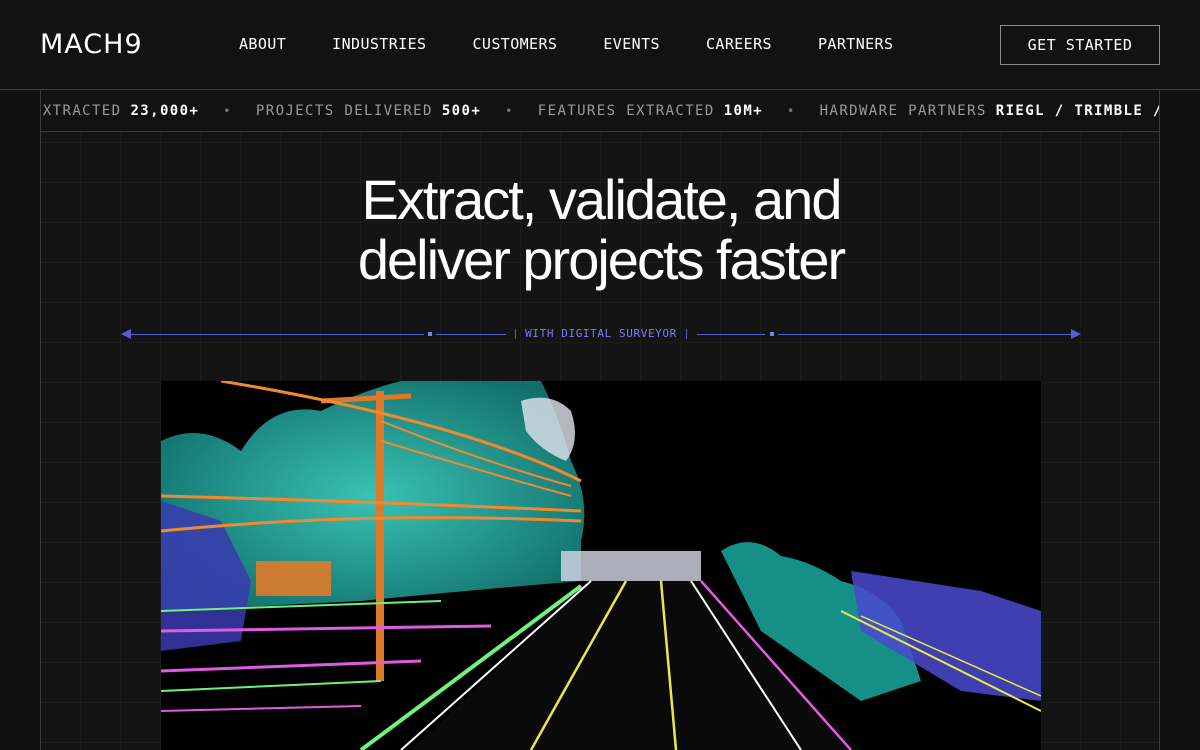 This screenshot has height=750, width=1200. What do you see at coordinates (1077, 111) in the screenshot?
I see `ticker-value: RIEGL / TRIMBLE /` at bounding box center [1077, 111].